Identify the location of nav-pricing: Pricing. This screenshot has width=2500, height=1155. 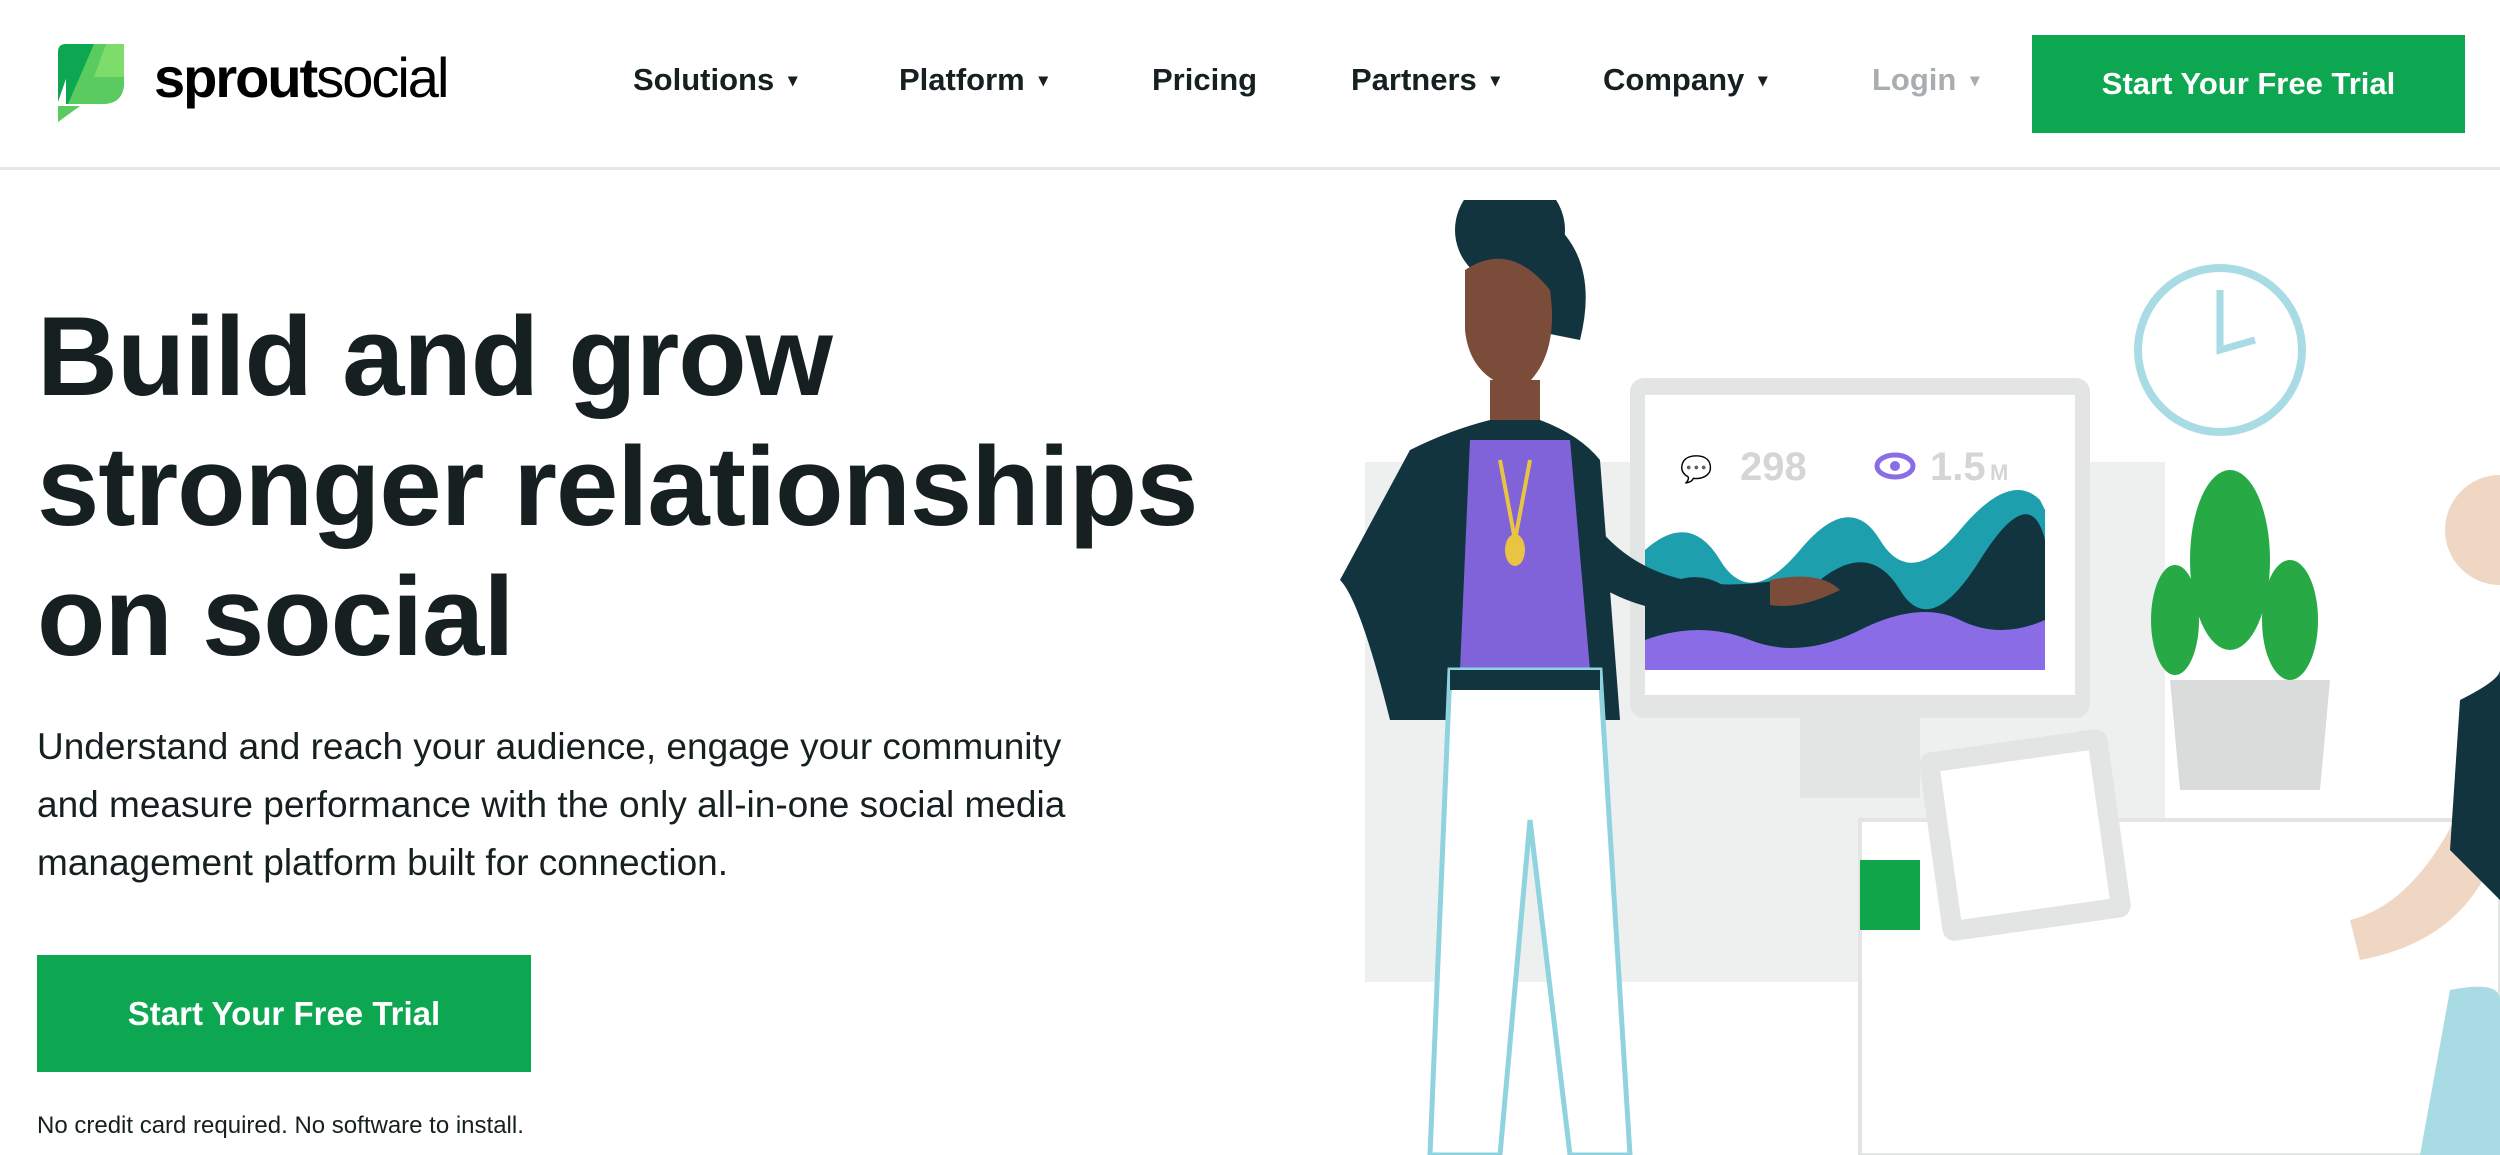
(1204, 80).